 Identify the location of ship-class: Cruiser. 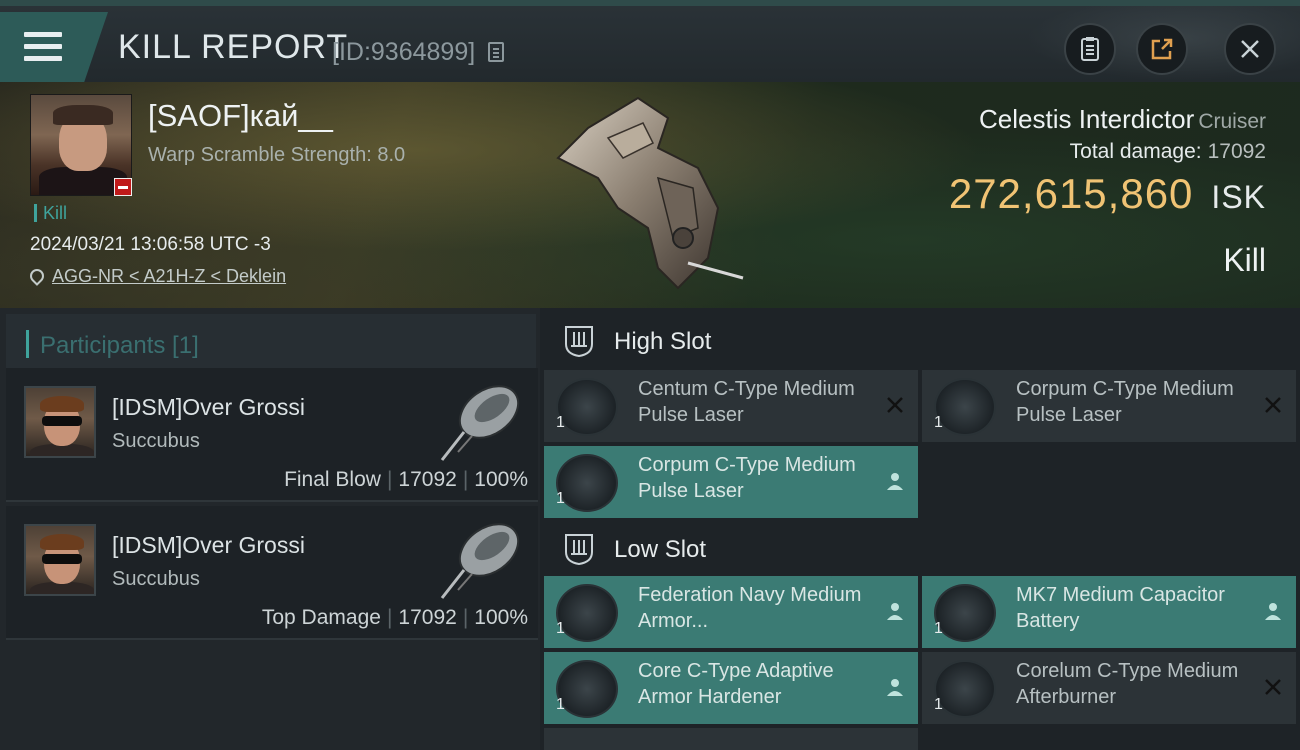
(1232, 121).